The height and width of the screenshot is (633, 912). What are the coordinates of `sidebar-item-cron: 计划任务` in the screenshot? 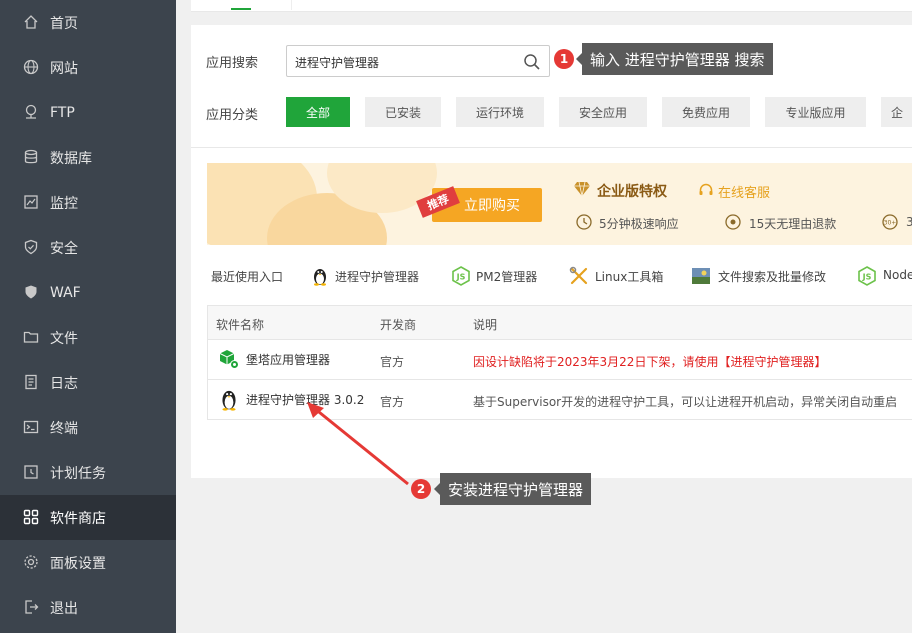 It's located at (88, 472).